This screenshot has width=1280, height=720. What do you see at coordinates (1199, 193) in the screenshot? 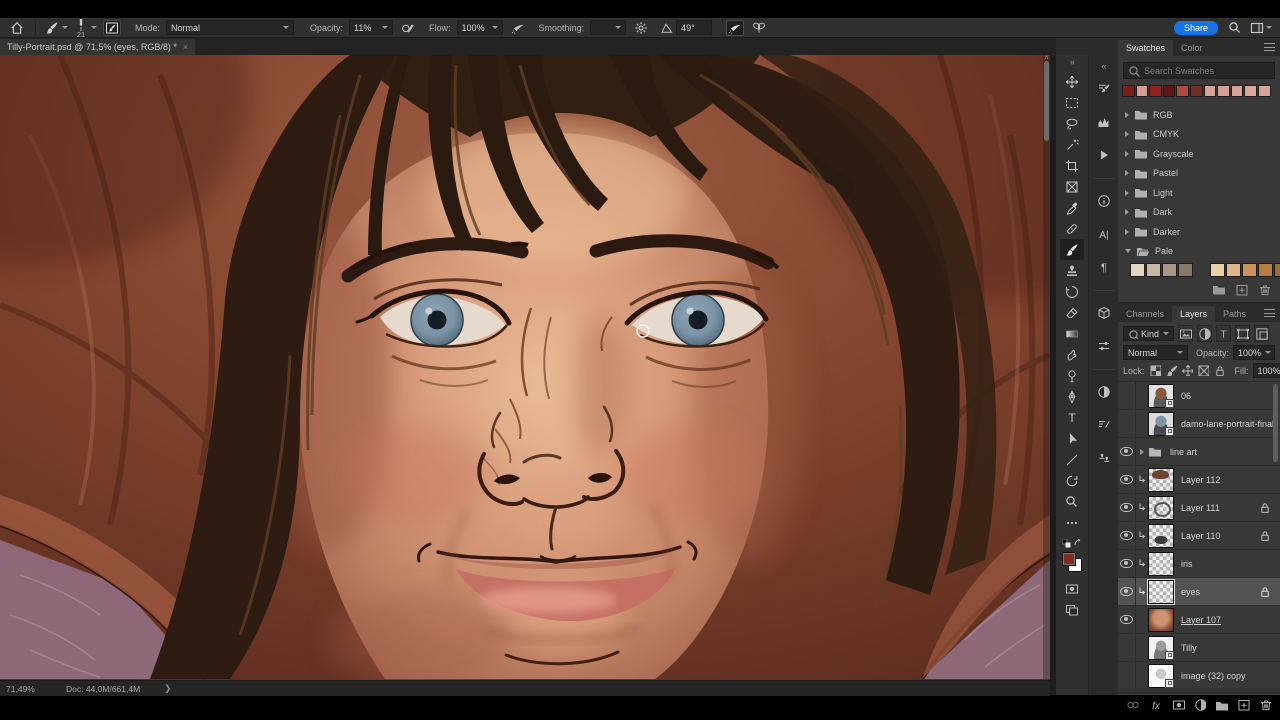
I see `swatch-group-light: Light` at bounding box center [1199, 193].